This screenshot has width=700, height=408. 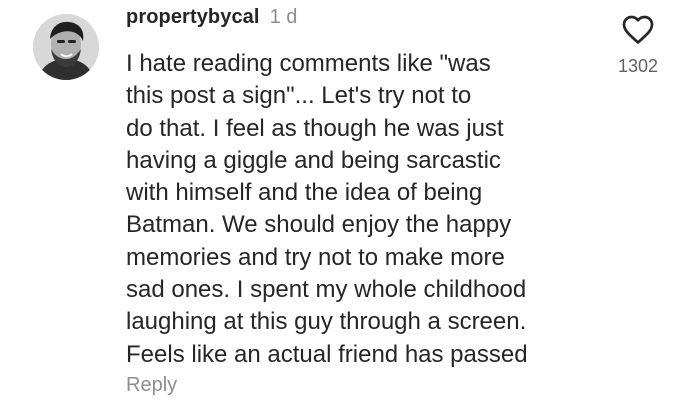 I want to click on comment-time: 1 d, so click(x=283, y=17).